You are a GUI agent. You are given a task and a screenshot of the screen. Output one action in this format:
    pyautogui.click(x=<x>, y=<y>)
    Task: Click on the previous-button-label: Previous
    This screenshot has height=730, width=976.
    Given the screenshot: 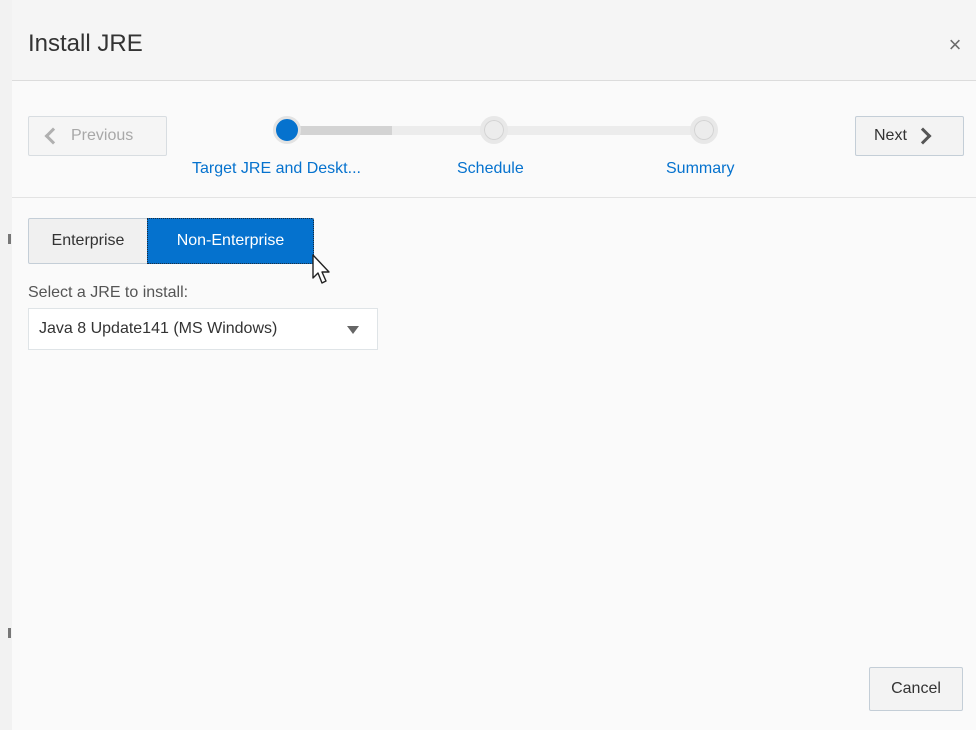 What is the action you would take?
    pyautogui.click(x=102, y=135)
    